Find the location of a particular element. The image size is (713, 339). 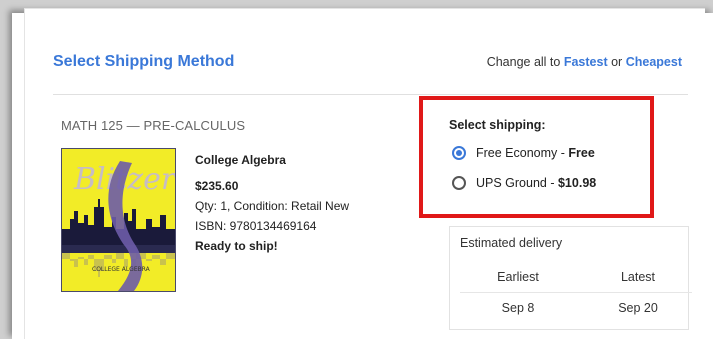

fastest-link: Fastest is located at coordinates (586, 62).